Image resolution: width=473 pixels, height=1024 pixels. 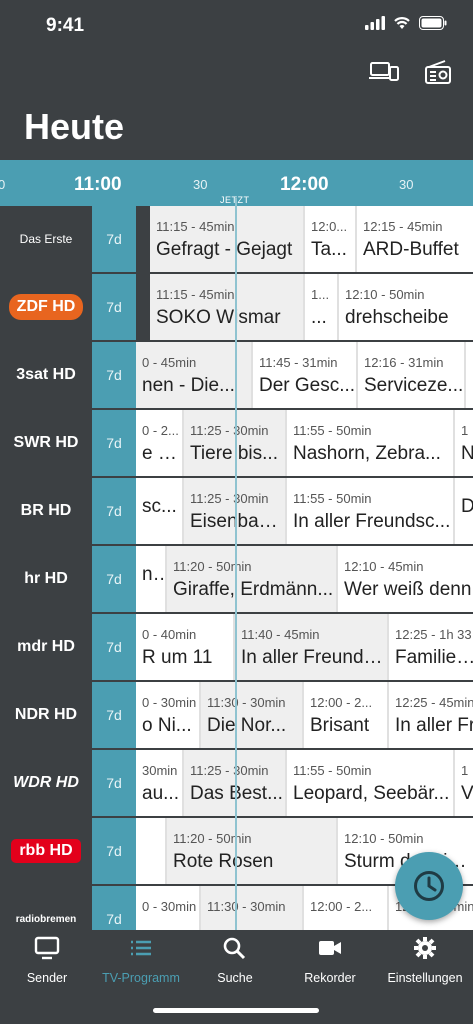 I want to click on radio-icon, so click(x=438, y=72).